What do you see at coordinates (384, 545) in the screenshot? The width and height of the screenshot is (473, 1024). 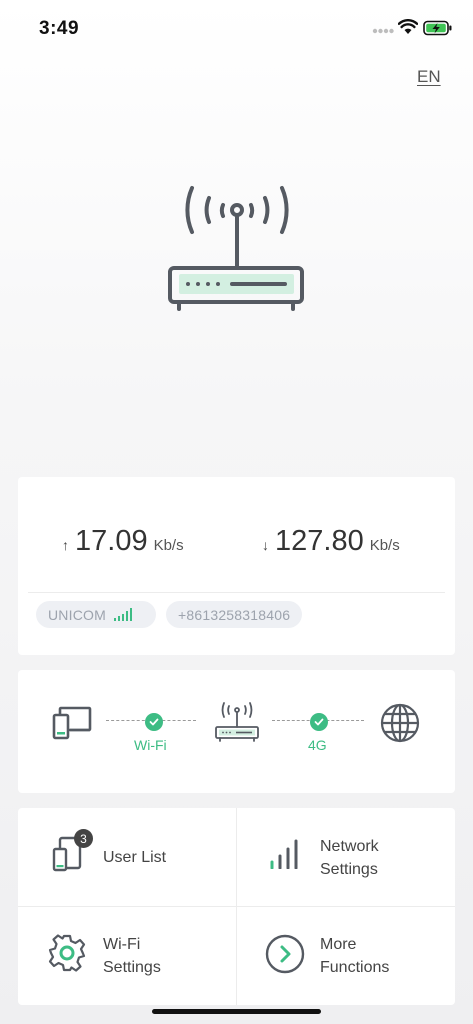 I see `download-speed-unit: Kb/s` at bounding box center [384, 545].